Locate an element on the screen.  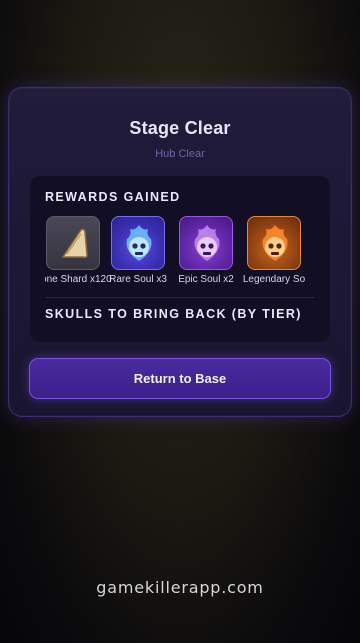
skulls-heading: SKULLS TO BRING BACK (BY TIER) is located at coordinates (173, 314).